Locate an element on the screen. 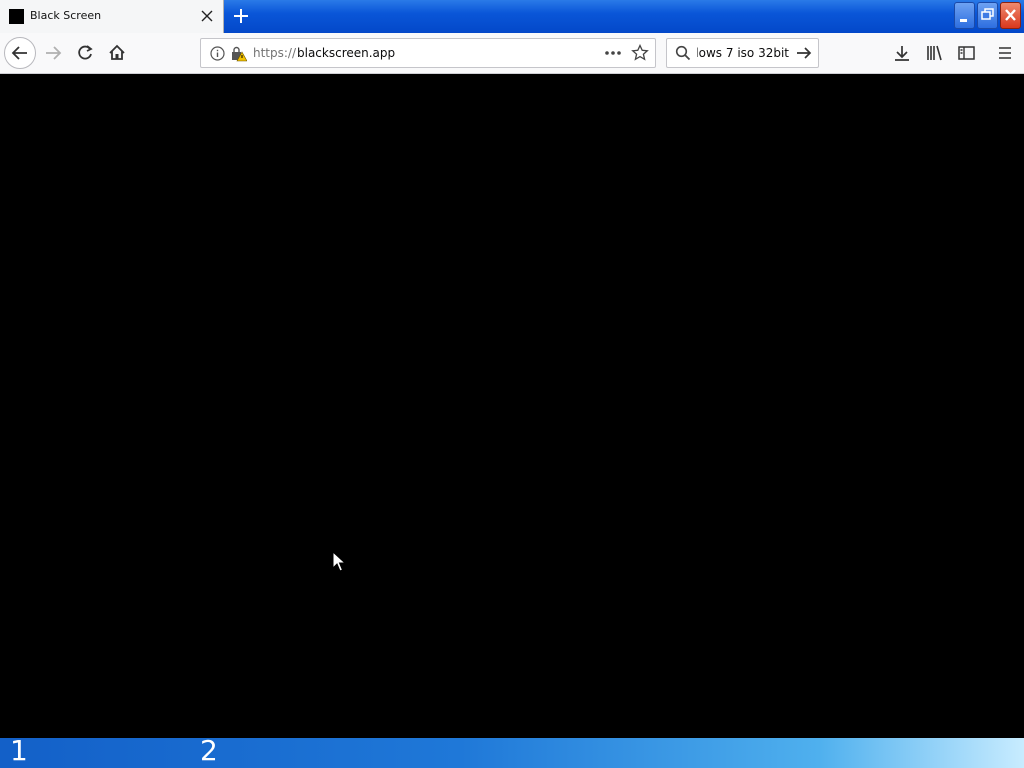 The image size is (1024, 768). new-tab-button is located at coordinates (241, 16).